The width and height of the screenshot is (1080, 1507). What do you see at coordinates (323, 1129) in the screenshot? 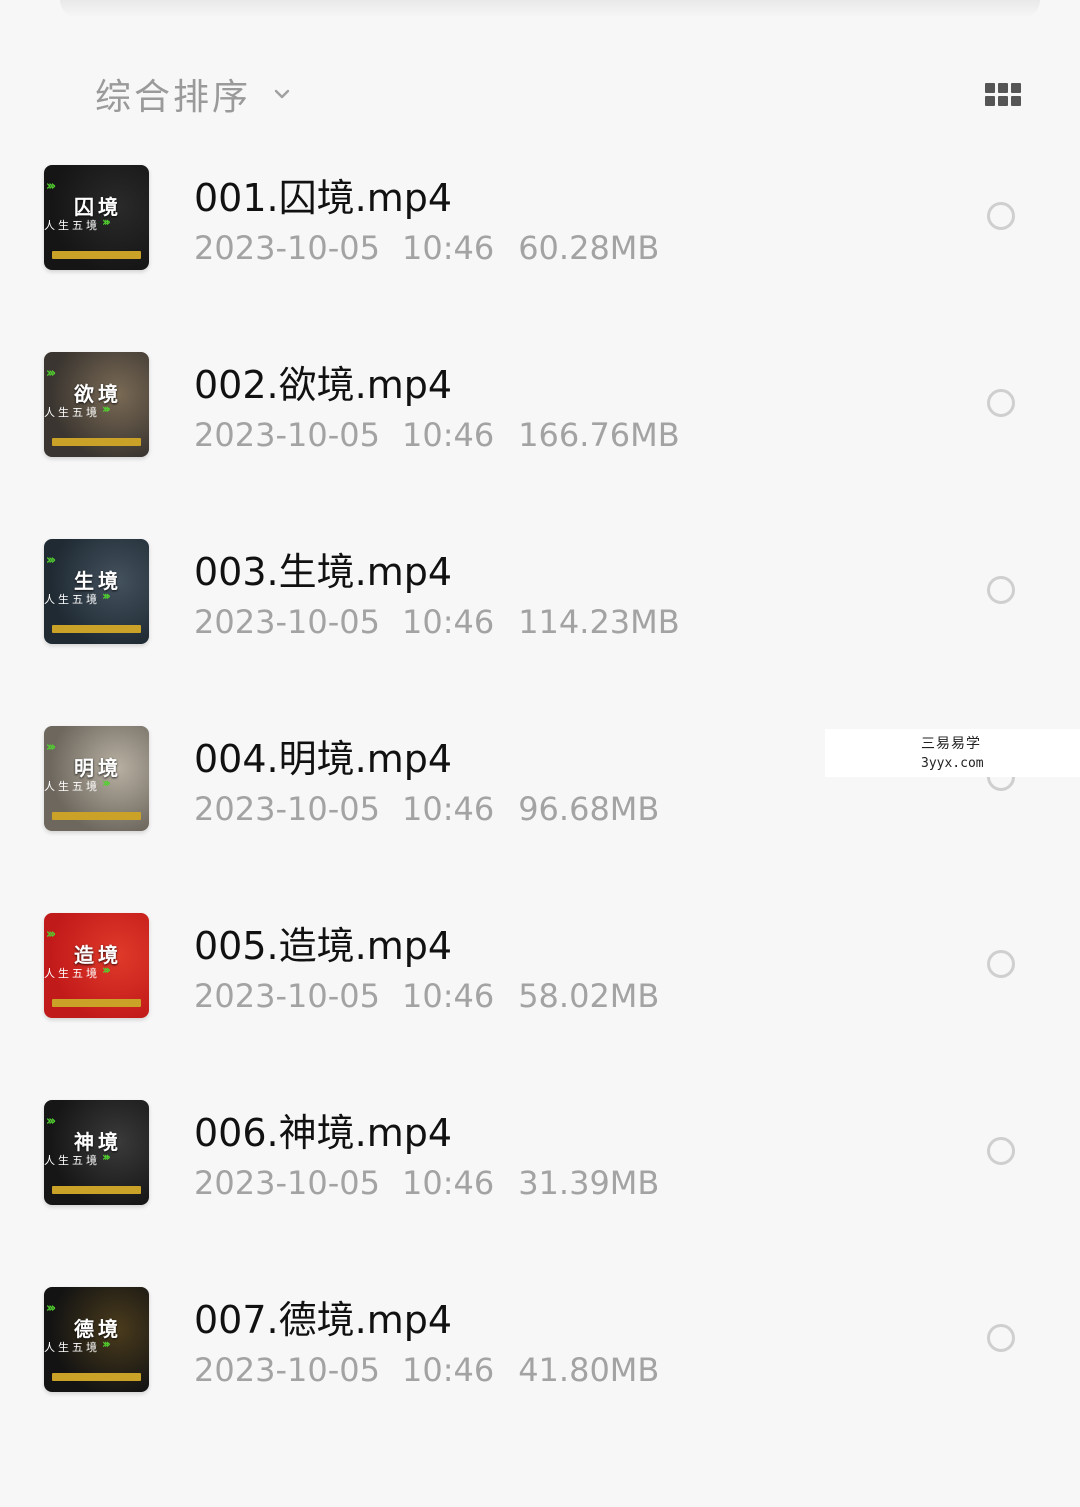
I see `file-name: 006.神境.mp4` at bounding box center [323, 1129].